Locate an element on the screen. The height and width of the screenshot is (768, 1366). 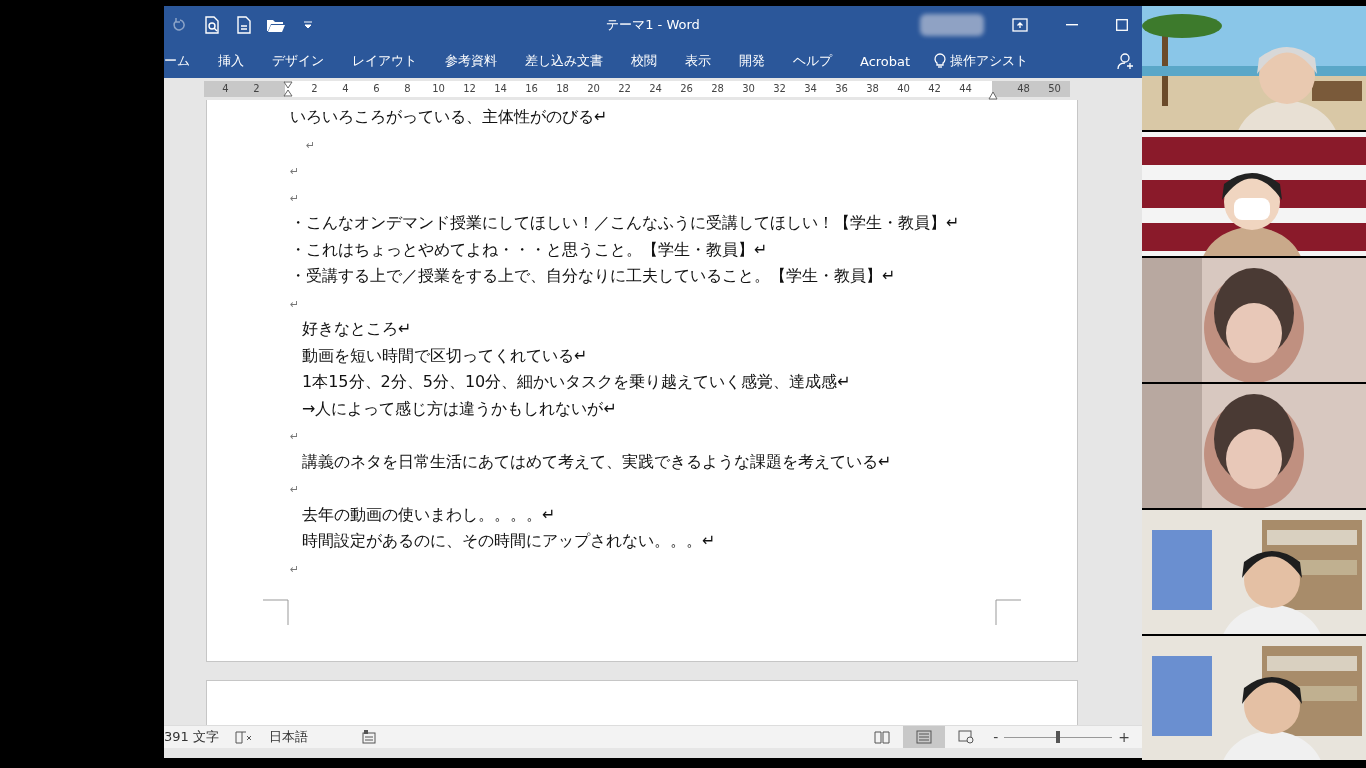
ribbon-tab: 差し込み文書 is located at coordinates (564, 61).